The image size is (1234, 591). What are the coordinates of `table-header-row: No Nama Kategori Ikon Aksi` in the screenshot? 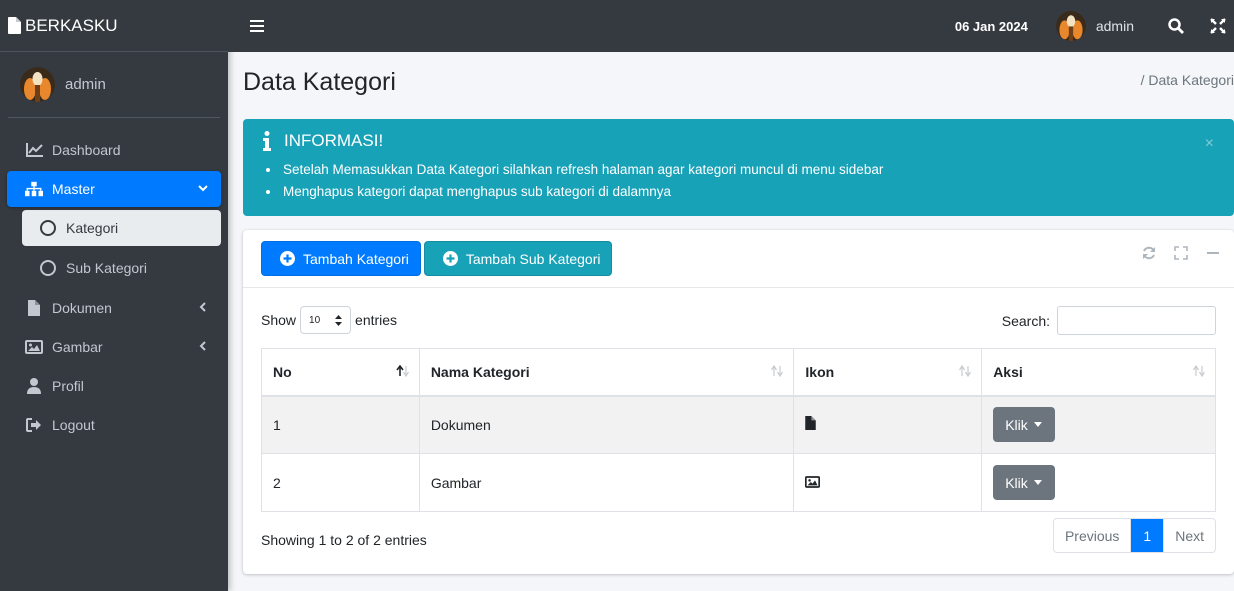 It's located at (738, 372).